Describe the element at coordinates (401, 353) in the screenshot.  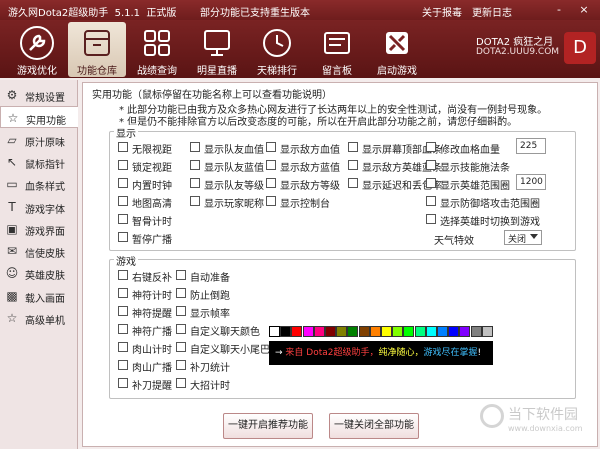
I see `preview-part-2: 纯净随心，` at that location.